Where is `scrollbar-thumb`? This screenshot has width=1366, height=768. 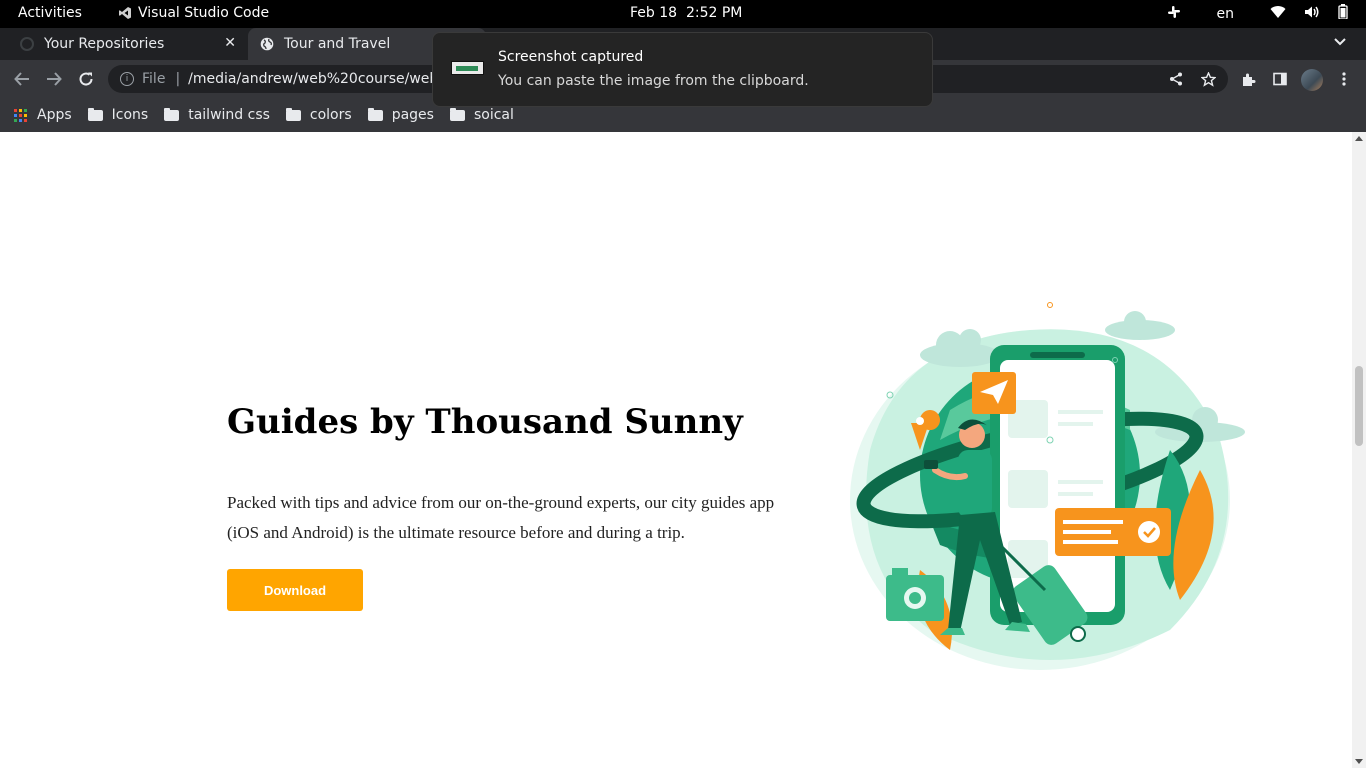
scrollbar-thumb is located at coordinates (1359, 406).